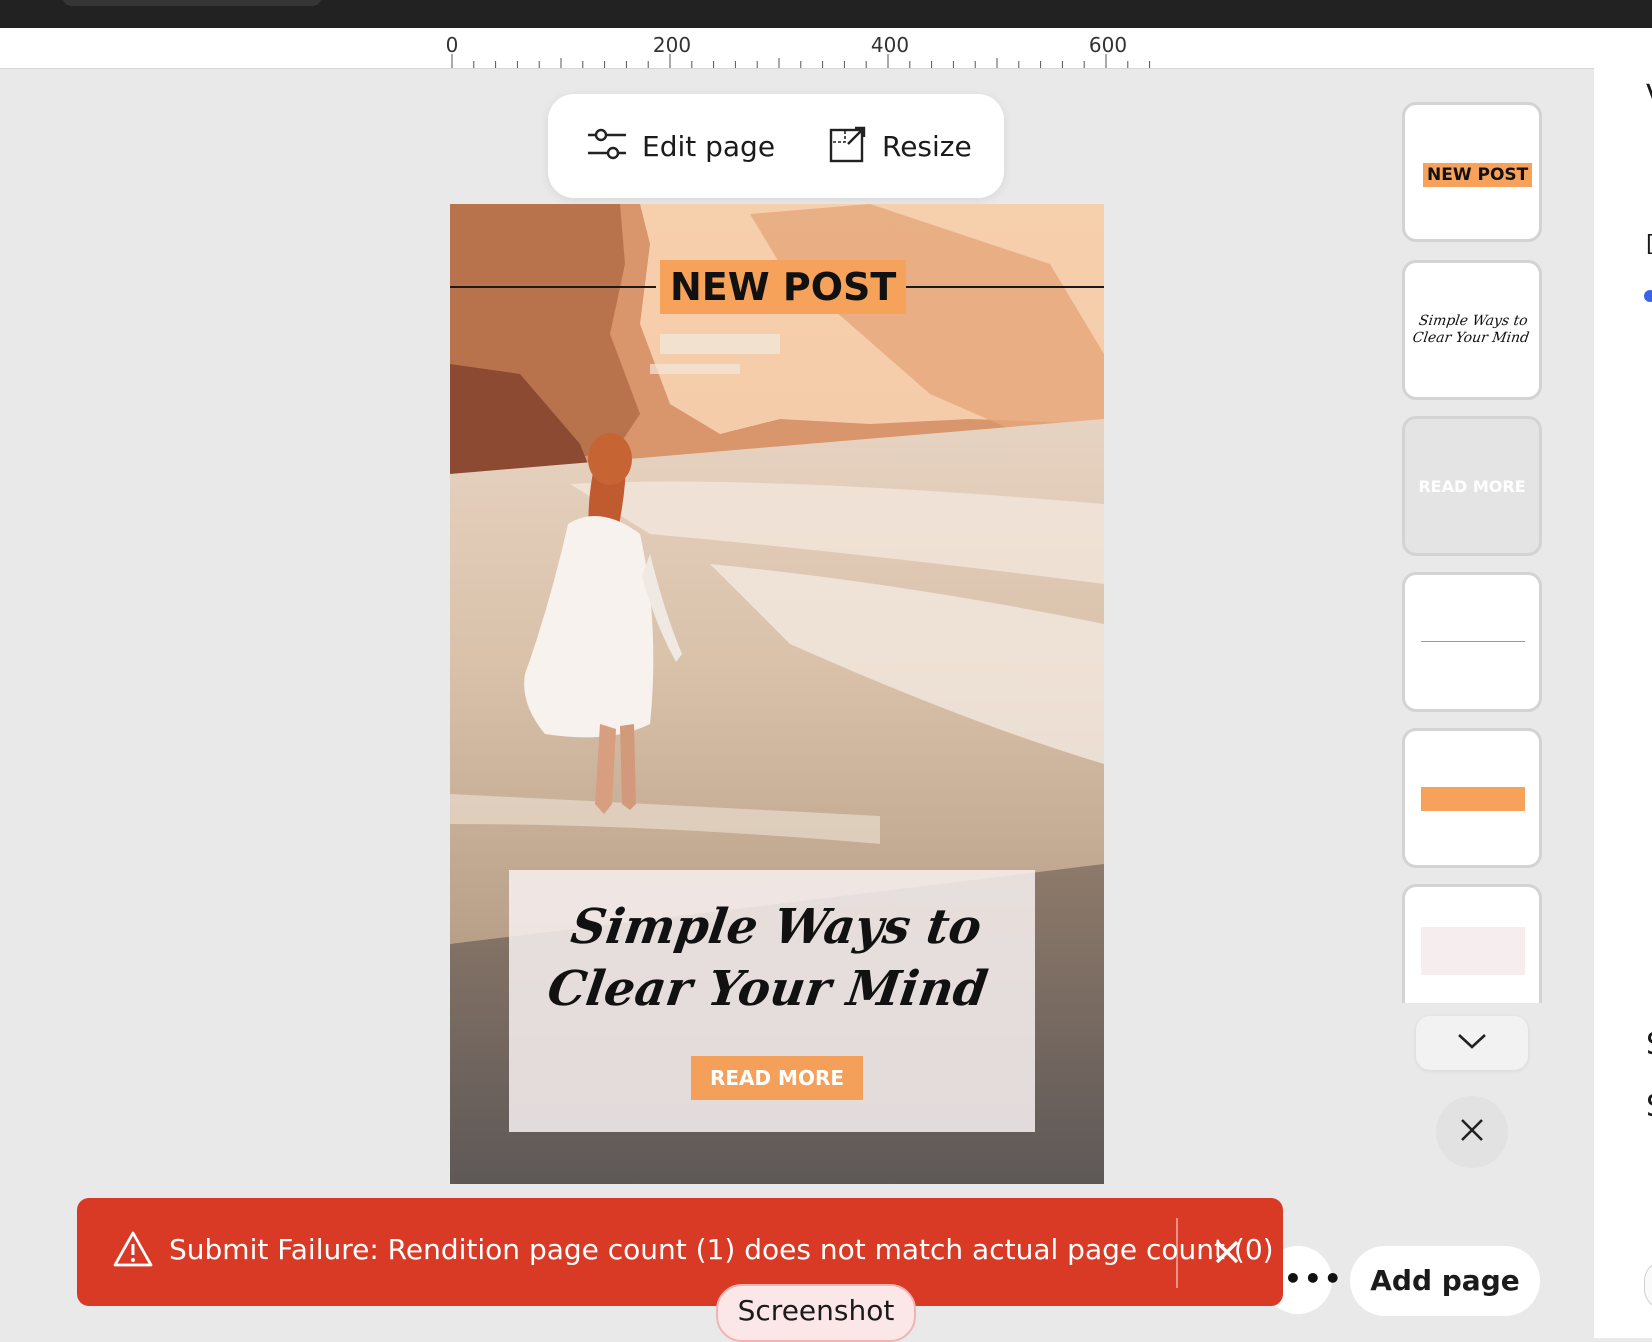 The width and height of the screenshot is (1652, 1342). Describe the element at coordinates (1648, 1285) in the screenshot. I see `panel-round-button` at that location.